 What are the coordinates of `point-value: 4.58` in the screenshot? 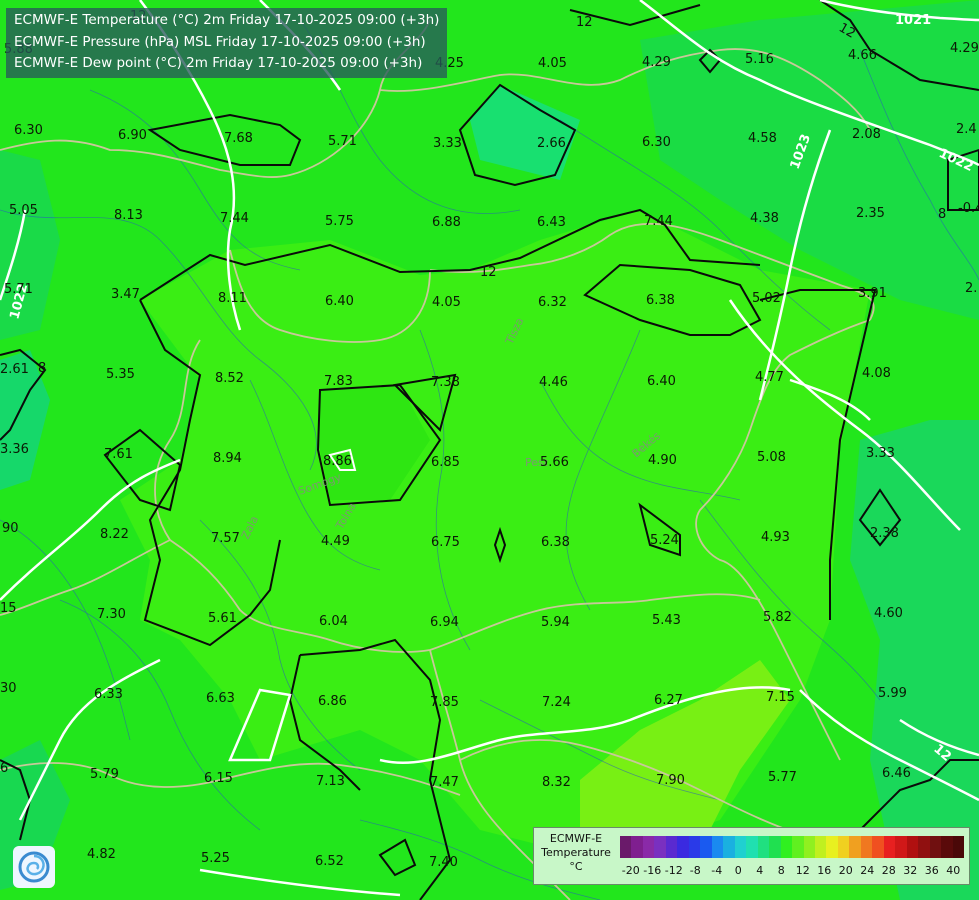 It's located at (762, 138).